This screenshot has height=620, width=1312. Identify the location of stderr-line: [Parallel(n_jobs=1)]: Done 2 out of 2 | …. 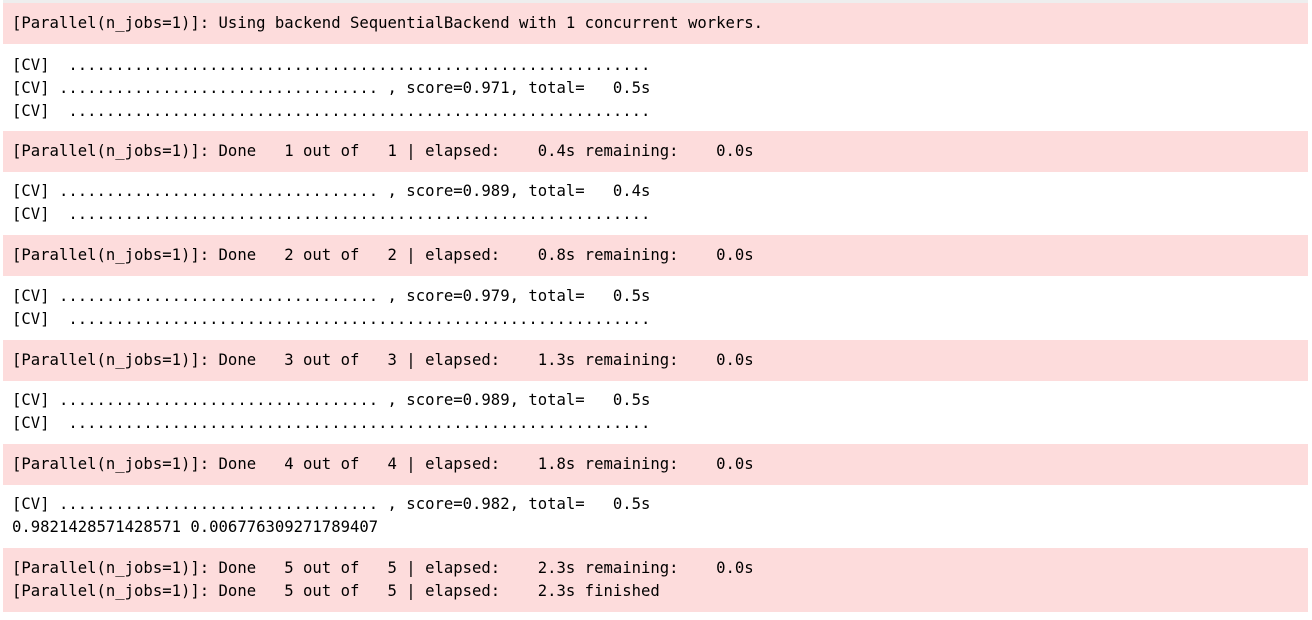
(383, 255).